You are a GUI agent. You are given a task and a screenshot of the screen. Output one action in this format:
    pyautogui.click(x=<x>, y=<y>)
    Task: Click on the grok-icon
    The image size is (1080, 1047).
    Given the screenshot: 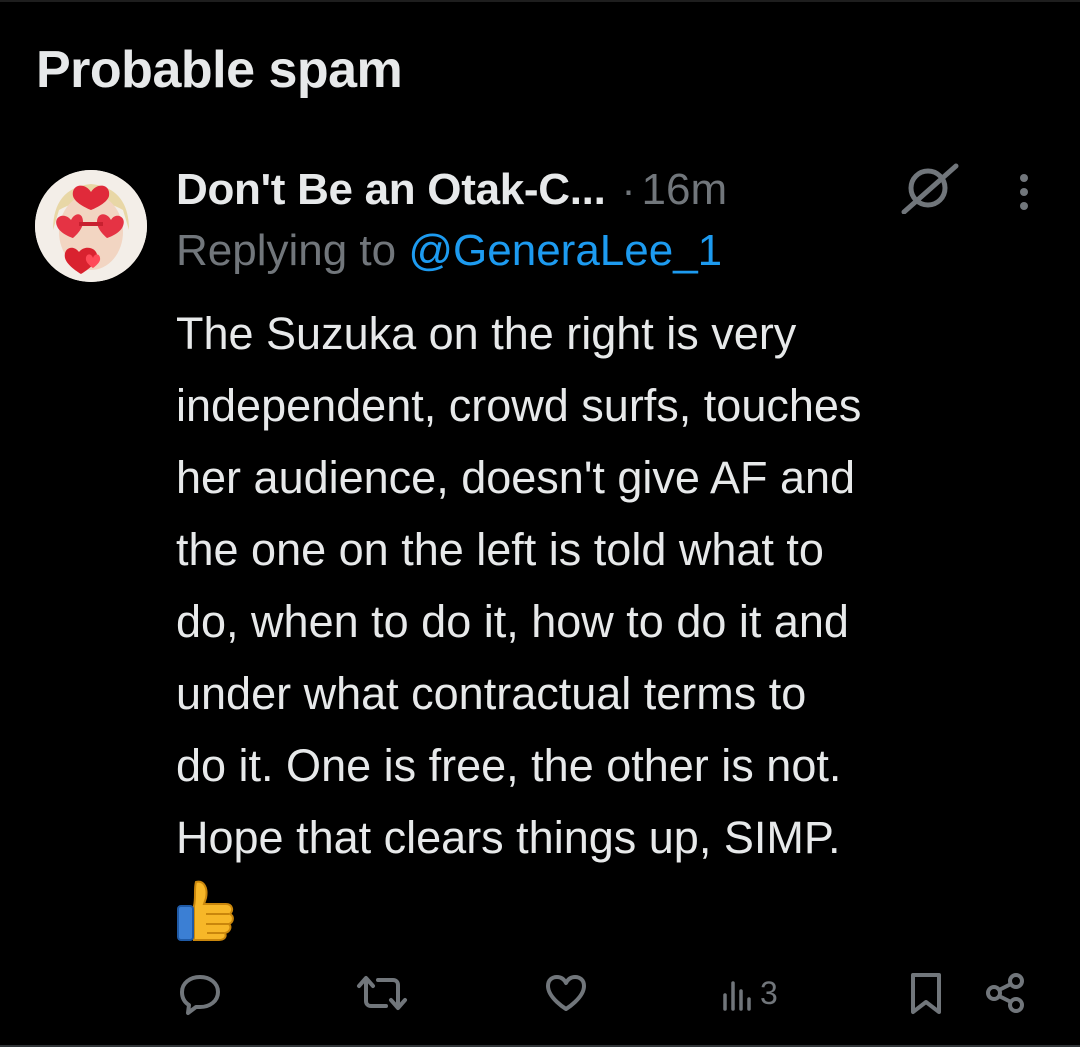 What is the action you would take?
    pyautogui.click(x=929, y=188)
    